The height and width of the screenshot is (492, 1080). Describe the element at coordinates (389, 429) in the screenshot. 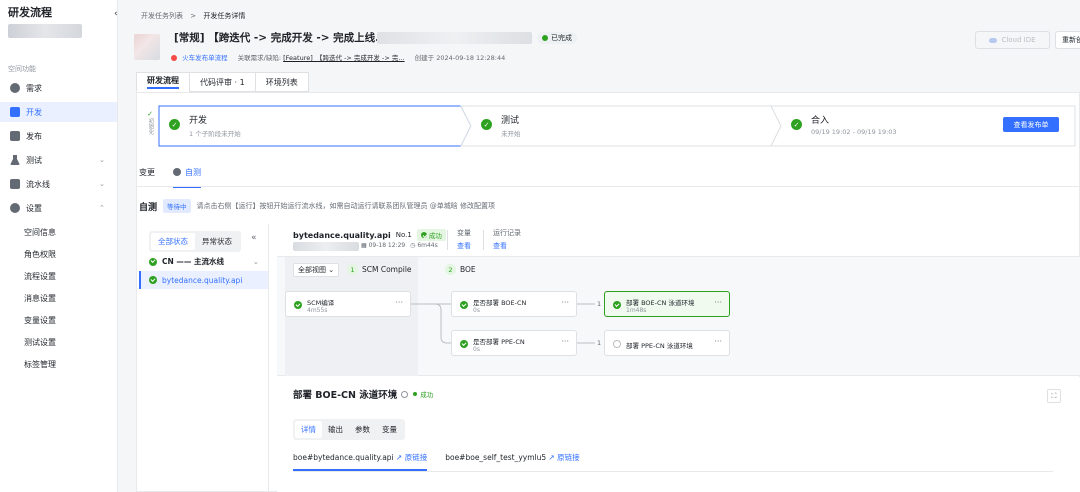

I see `detail-tab-vars: 变量` at that location.